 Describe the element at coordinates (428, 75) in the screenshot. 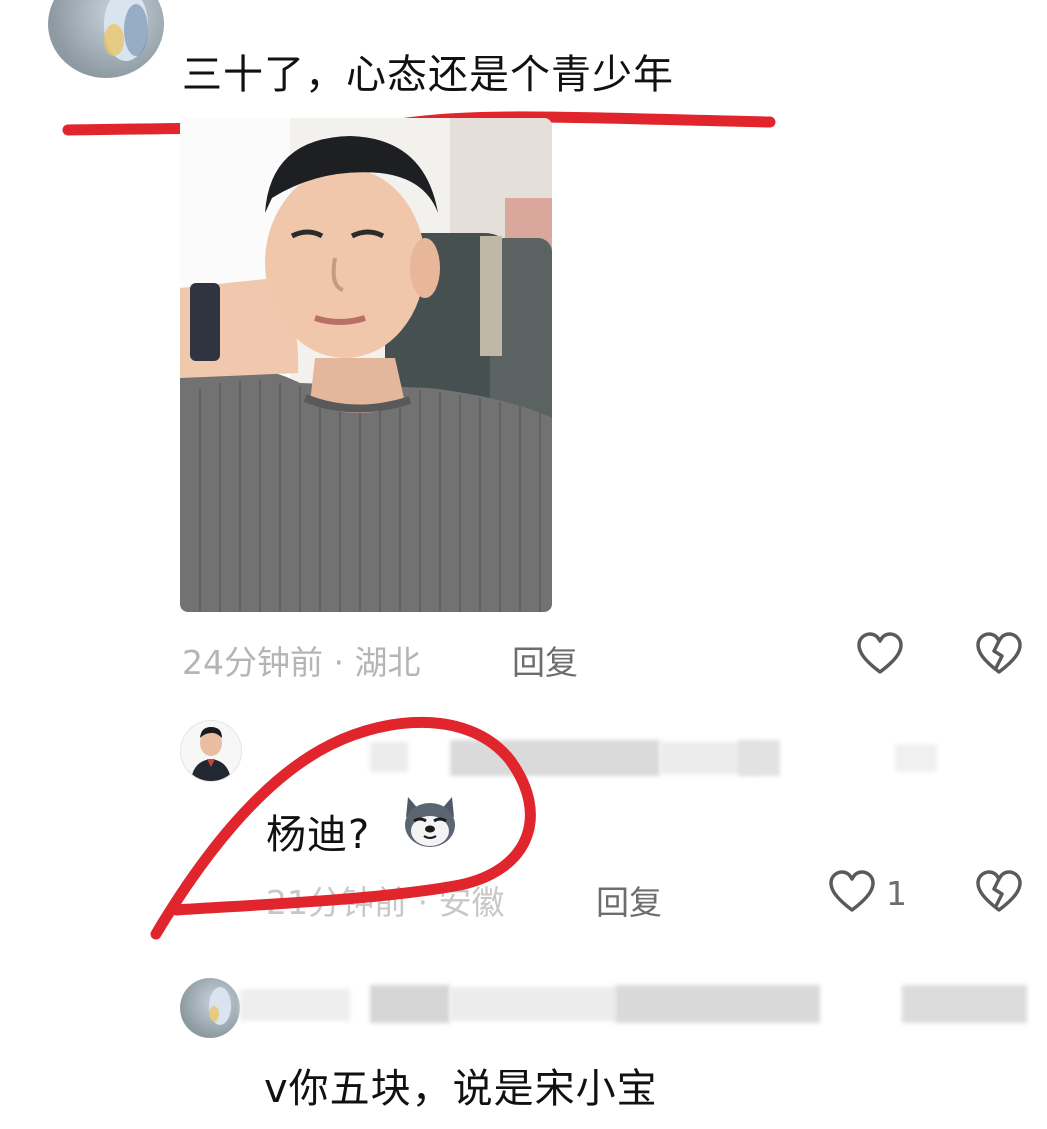

I see `comment-text: 三十了，心态还是个青少年` at that location.